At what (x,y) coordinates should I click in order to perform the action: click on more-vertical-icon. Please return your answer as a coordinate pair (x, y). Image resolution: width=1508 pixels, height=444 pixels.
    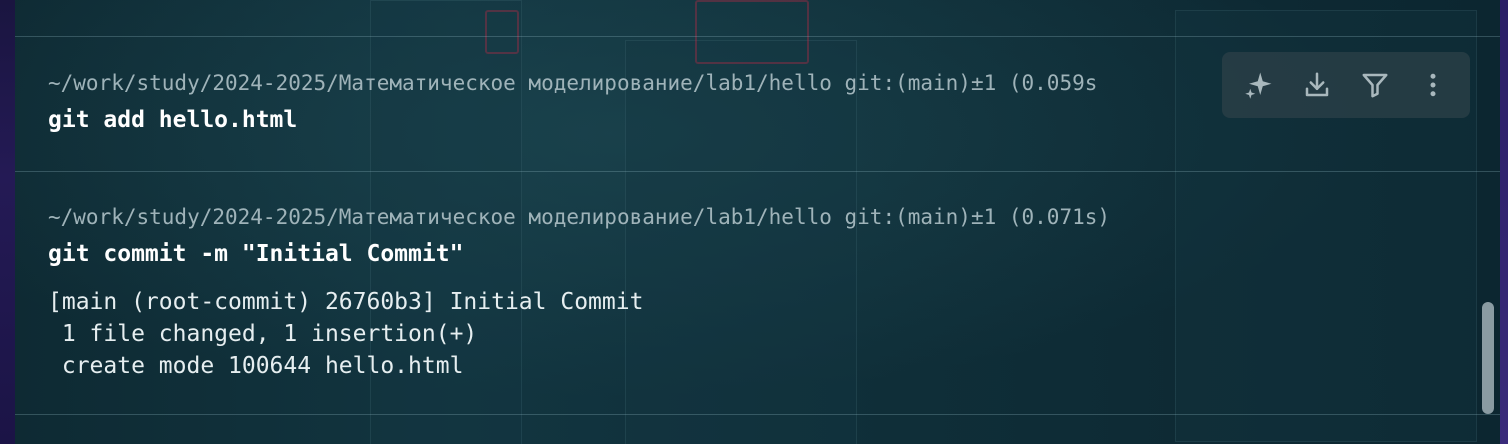
    Looking at the image, I should click on (1433, 85).